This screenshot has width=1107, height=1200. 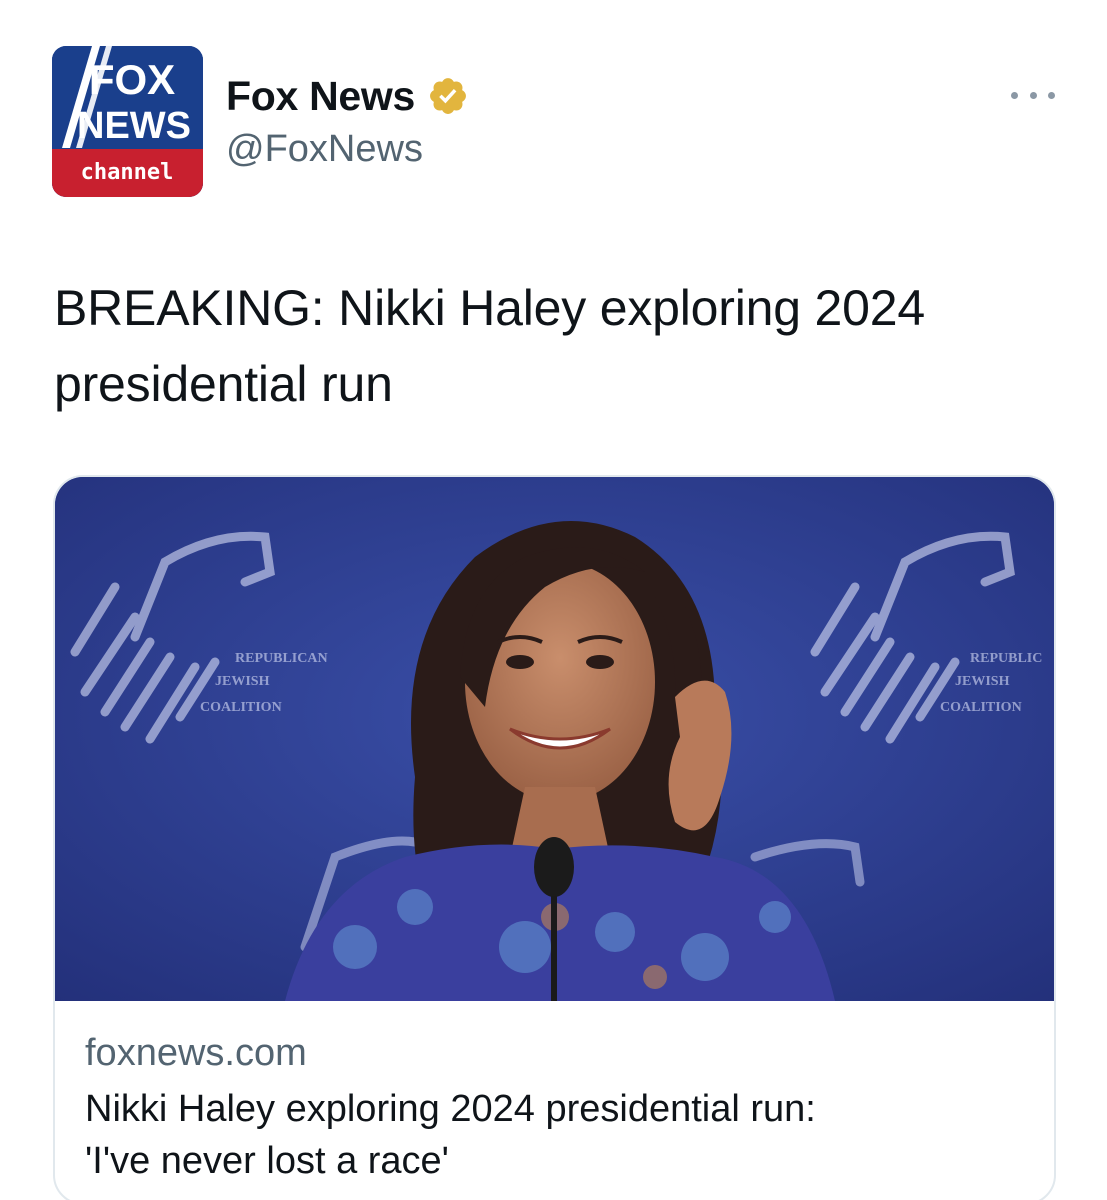 I want to click on backdrop-text-left-1: REPUBLICAN, so click(x=281, y=658).